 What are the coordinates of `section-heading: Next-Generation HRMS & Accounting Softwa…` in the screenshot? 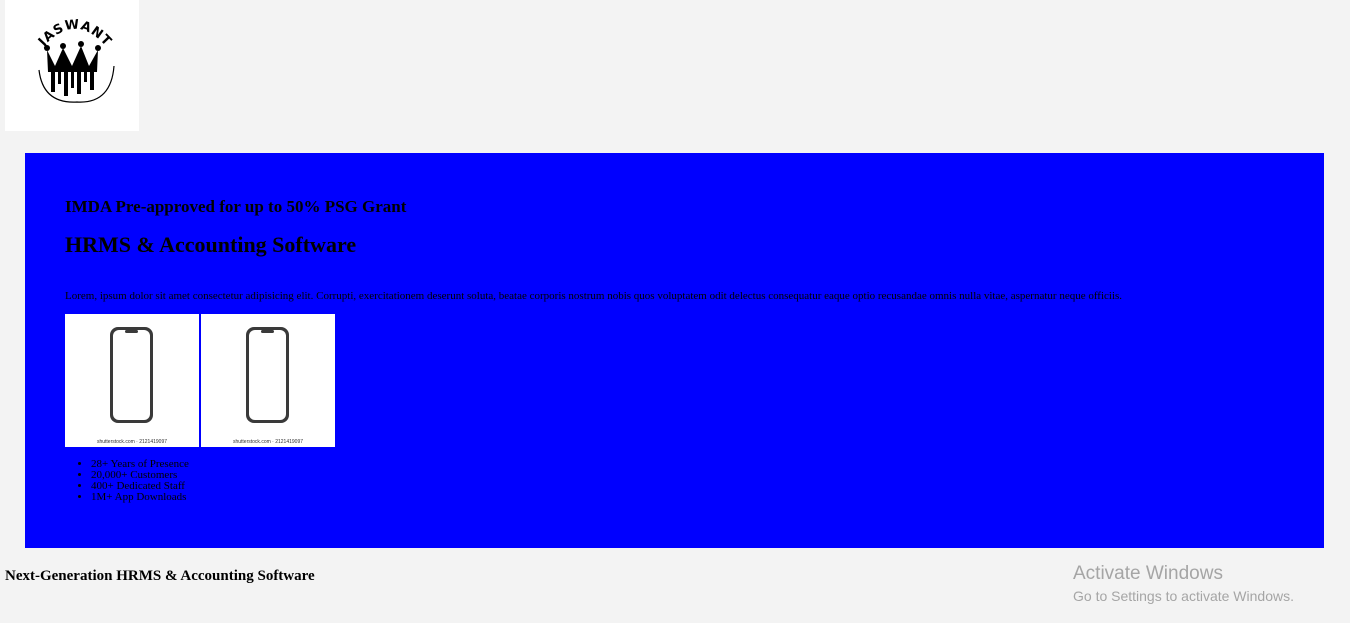 It's located at (160, 576).